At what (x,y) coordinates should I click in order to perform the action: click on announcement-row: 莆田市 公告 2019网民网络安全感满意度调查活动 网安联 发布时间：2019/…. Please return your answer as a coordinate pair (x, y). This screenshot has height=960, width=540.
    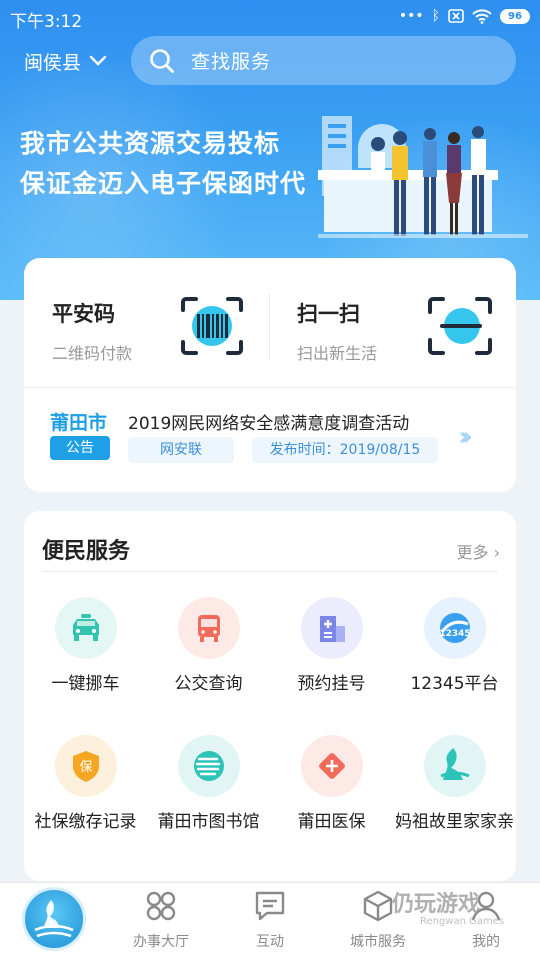
    Looking at the image, I should click on (270, 440).